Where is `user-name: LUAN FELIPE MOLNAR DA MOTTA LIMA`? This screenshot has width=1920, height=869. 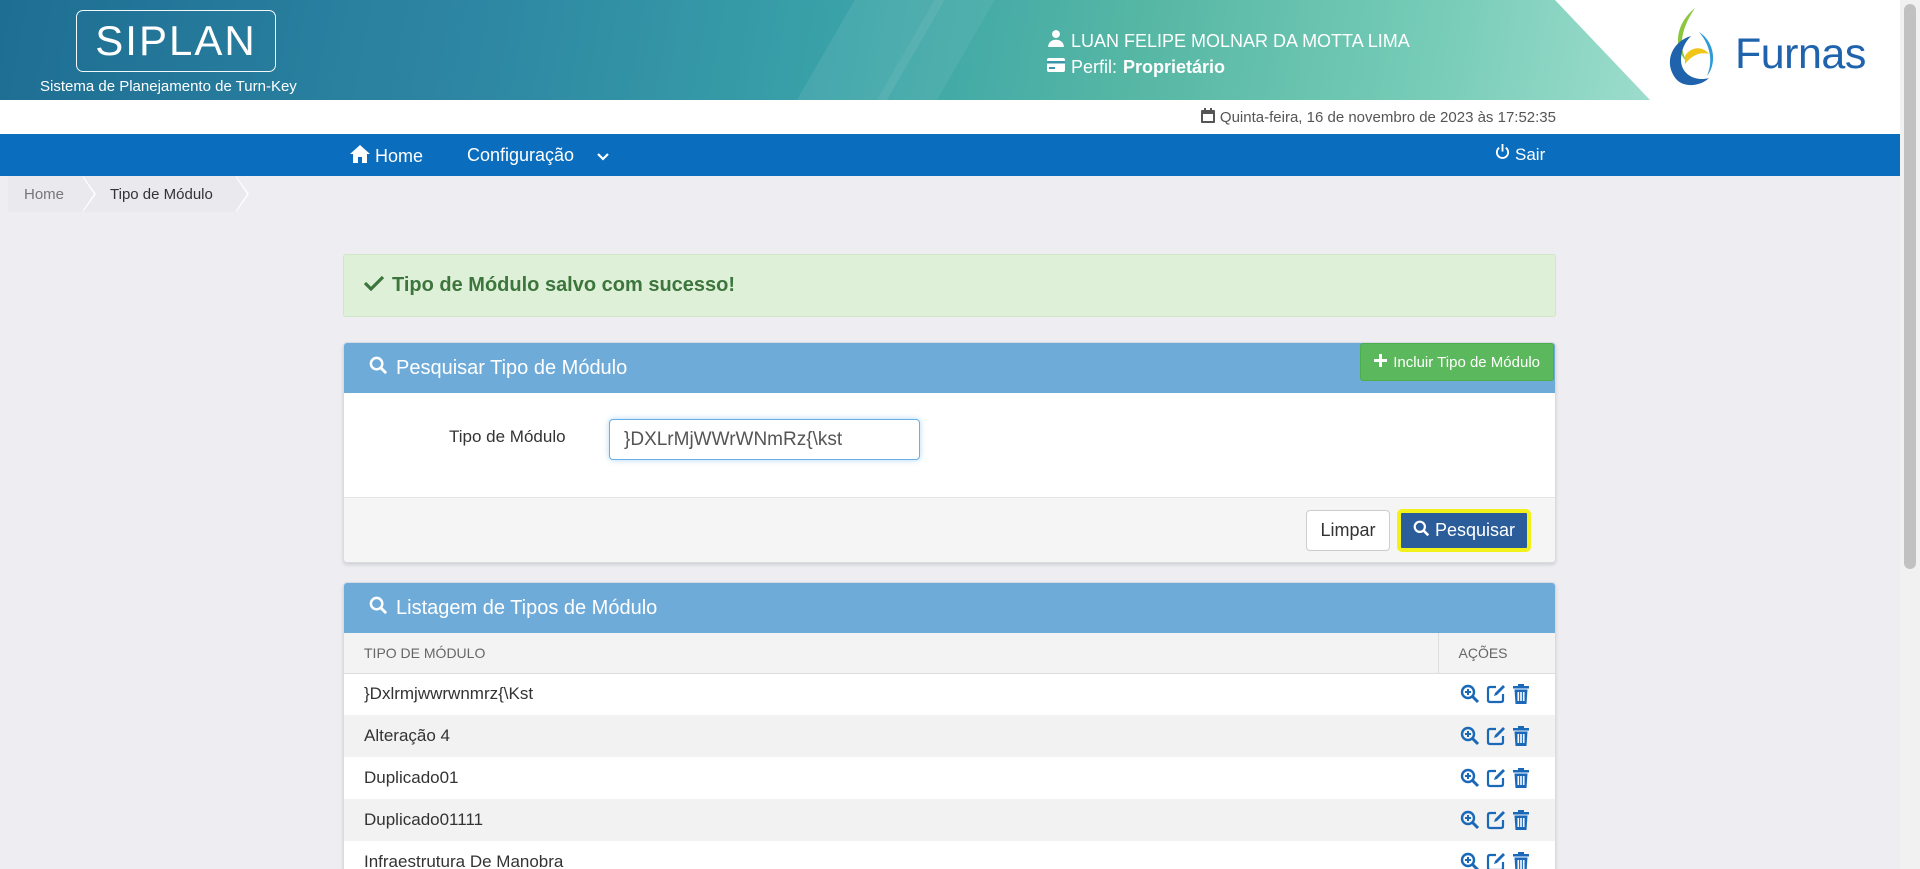
user-name: LUAN FELIPE MOLNAR DA MOTTA LIMA is located at coordinates (1240, 41).